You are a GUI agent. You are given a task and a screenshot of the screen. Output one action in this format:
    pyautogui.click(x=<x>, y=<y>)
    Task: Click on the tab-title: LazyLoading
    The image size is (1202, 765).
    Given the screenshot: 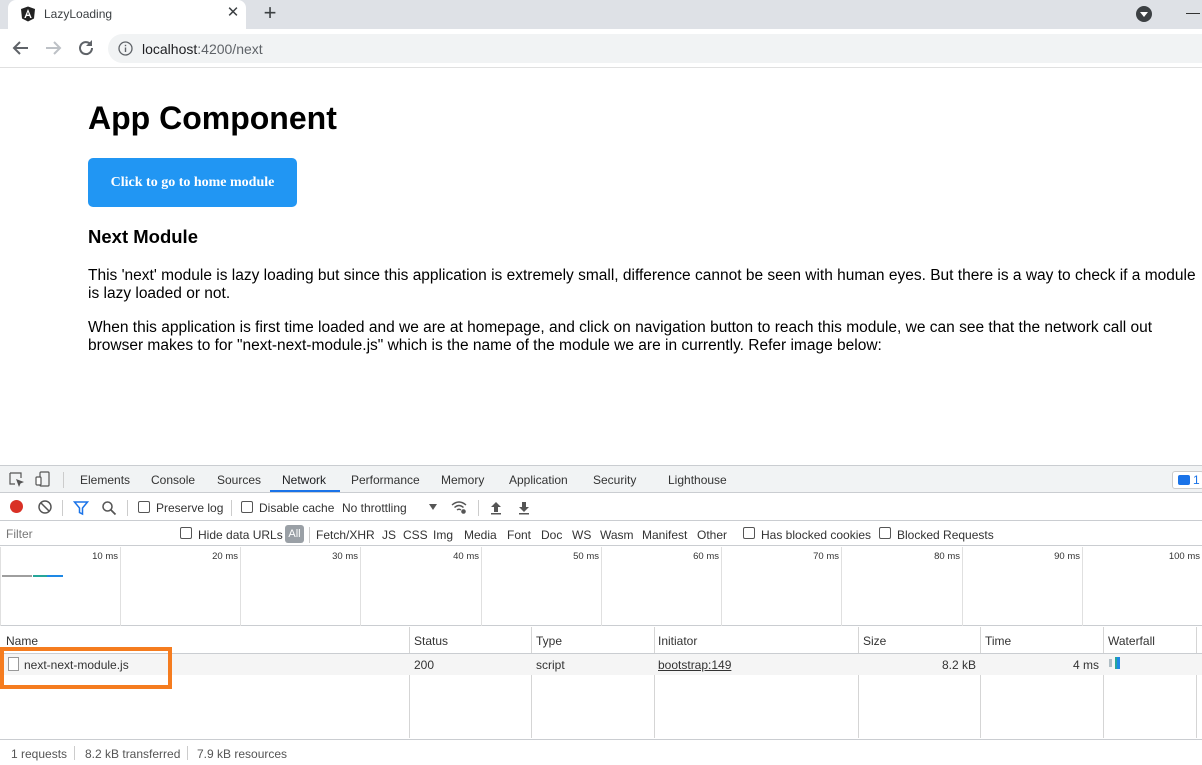 What is the action you would take?
    pyautogui.click(x=78, y=14)
    